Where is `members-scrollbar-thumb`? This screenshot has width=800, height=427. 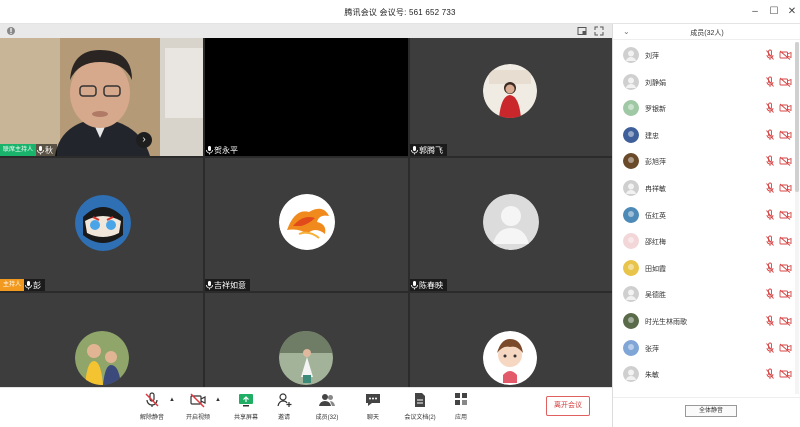 members-scrollbar-thumb is located at coordinates (797, 117).